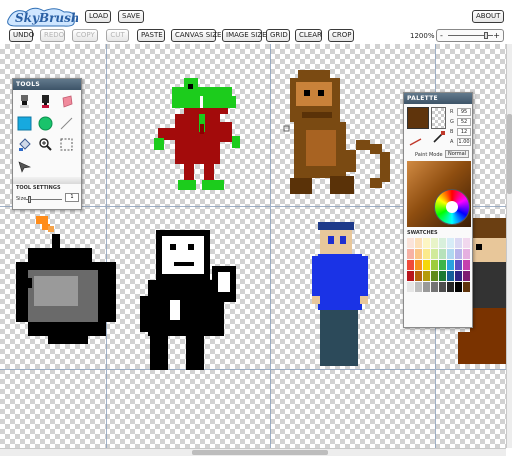 The height and width of the screenshot is (456, 512). Describe the element at coordinates (66, 101) in the screenshot. I see `eraser-icon` at that location.